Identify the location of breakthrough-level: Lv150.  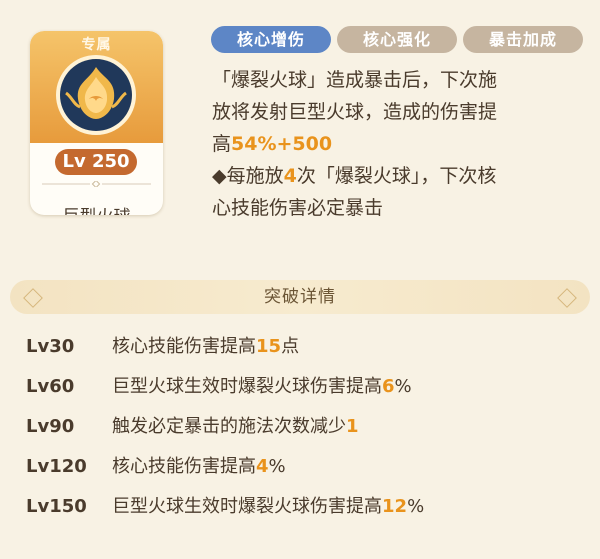
(56, 506).